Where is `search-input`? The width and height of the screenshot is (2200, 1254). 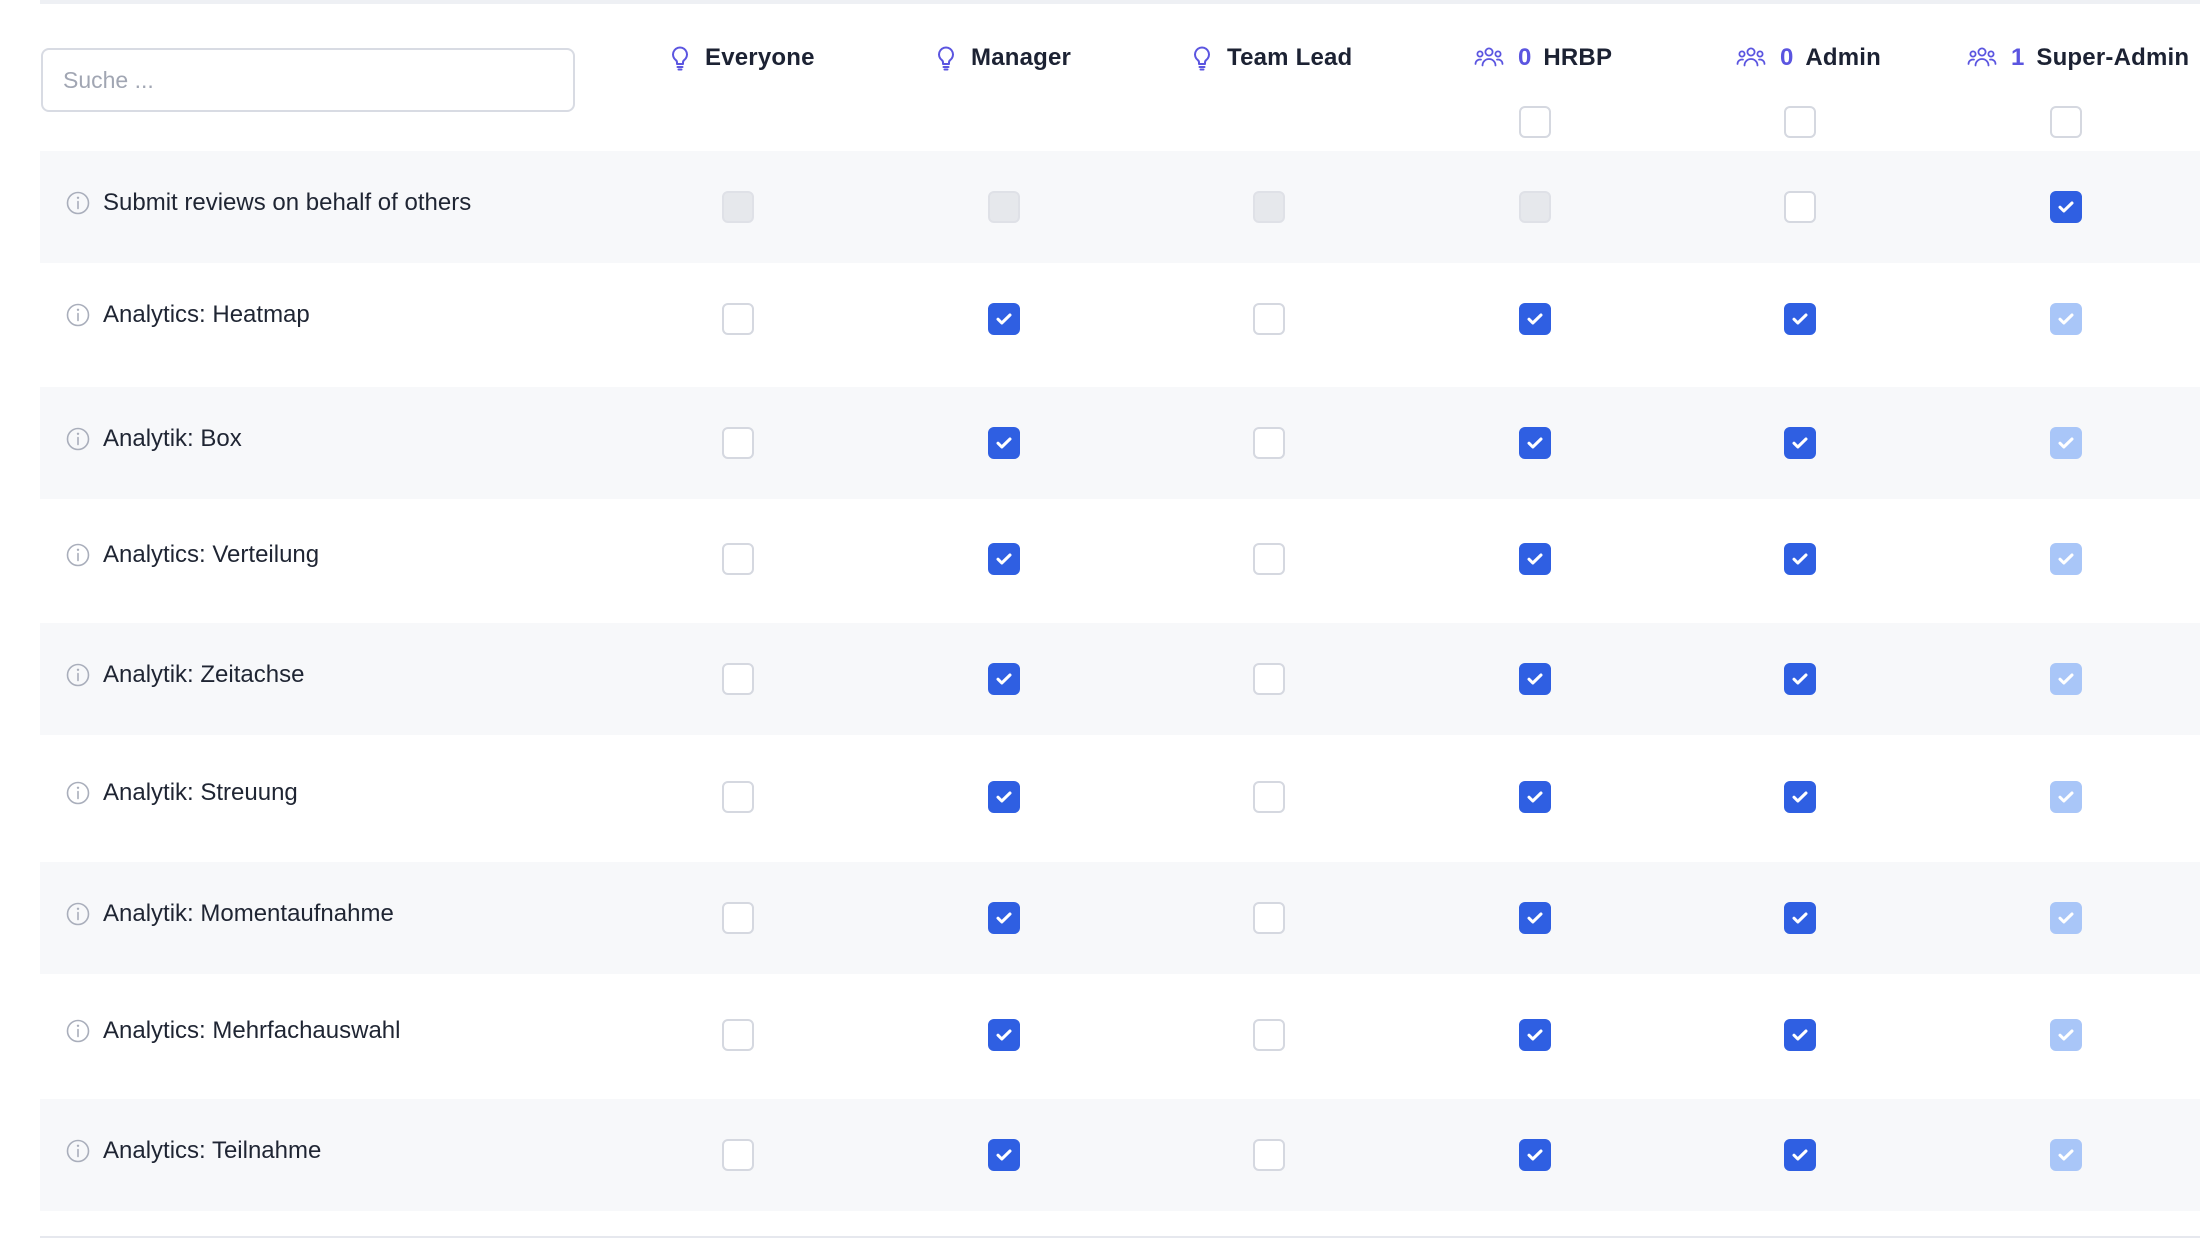 search-input is located at coordinates (308, 80).